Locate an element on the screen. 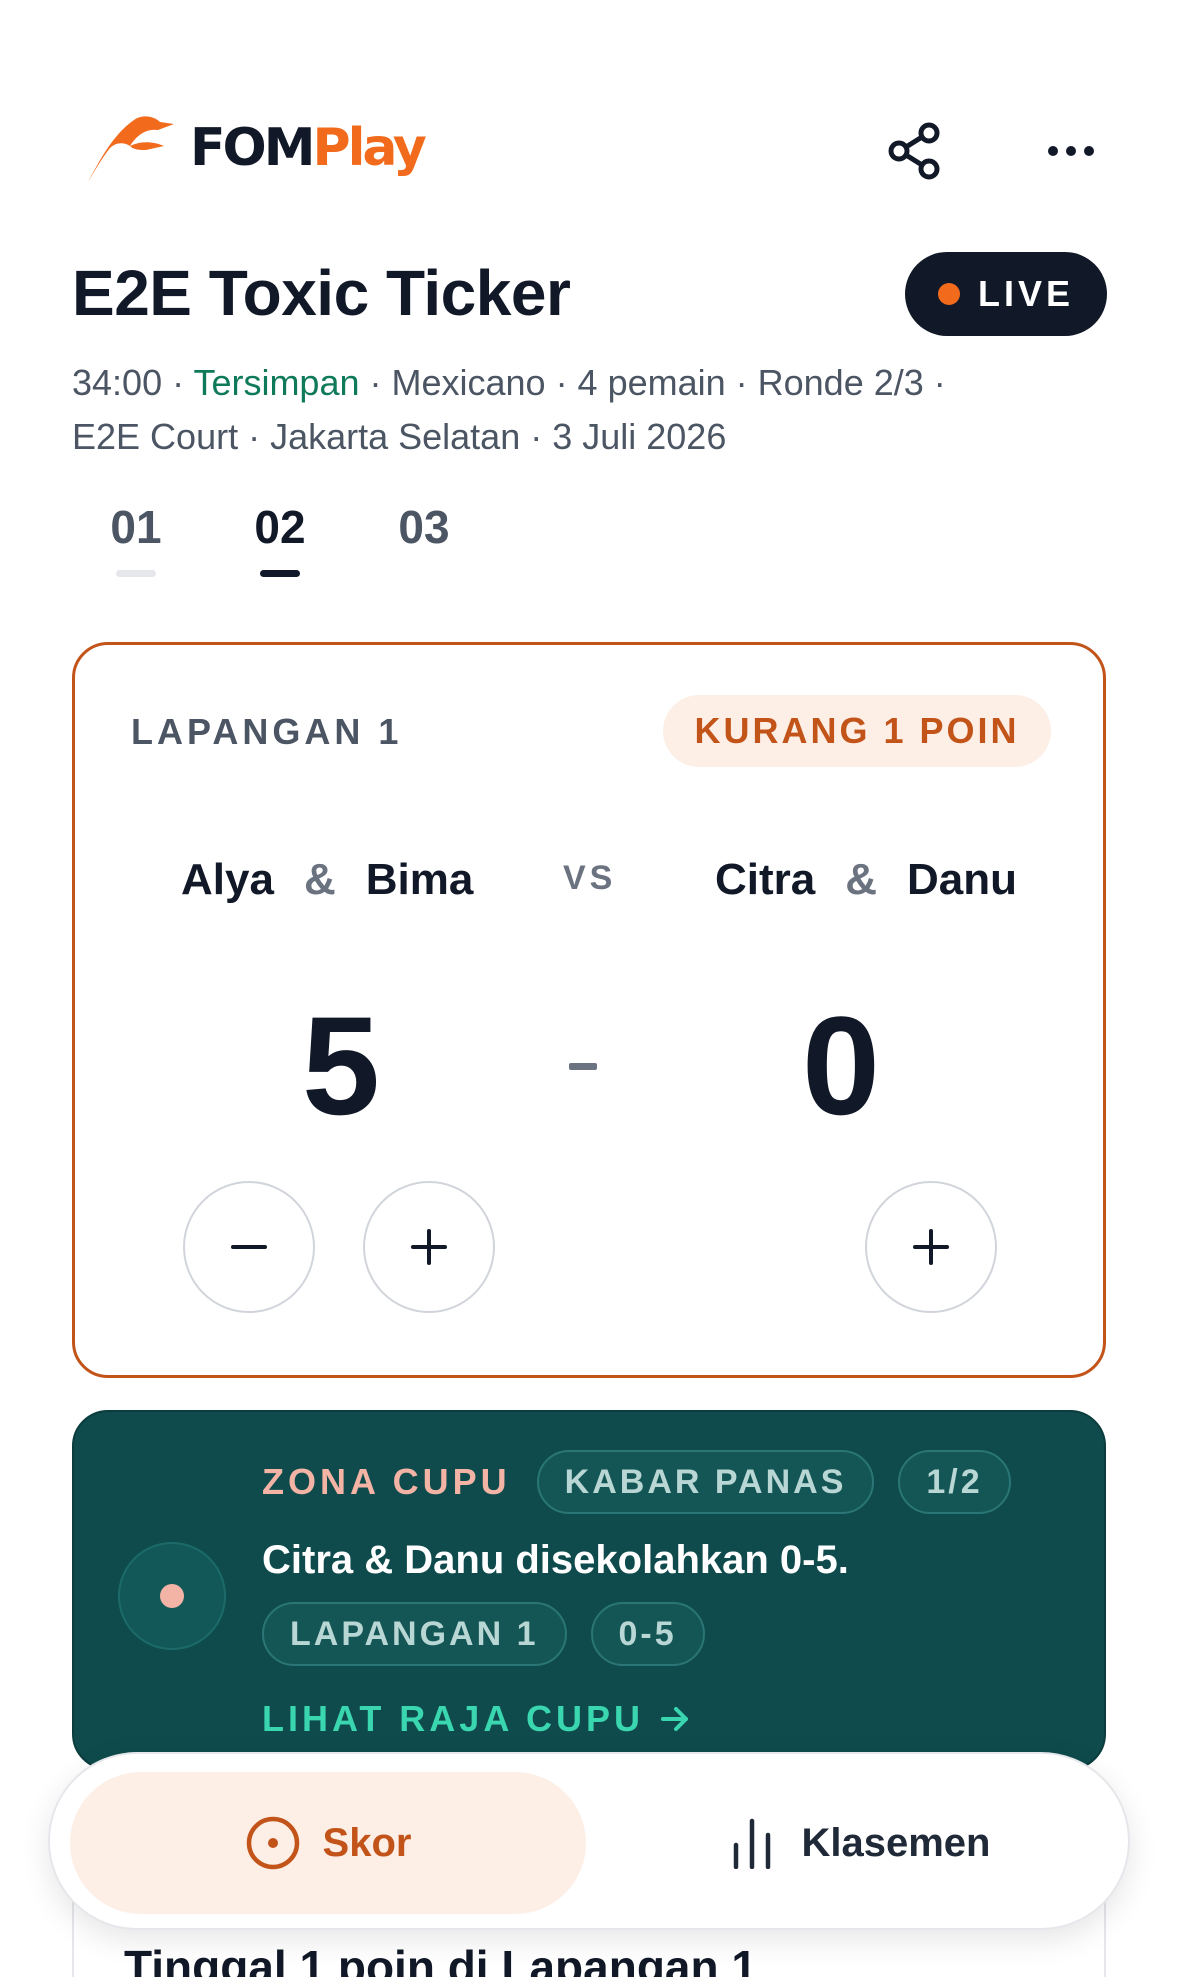 The width and height of the screenshot is (1179, 1977). team-a-player-2: Bima is located at coordinates (419, 879).